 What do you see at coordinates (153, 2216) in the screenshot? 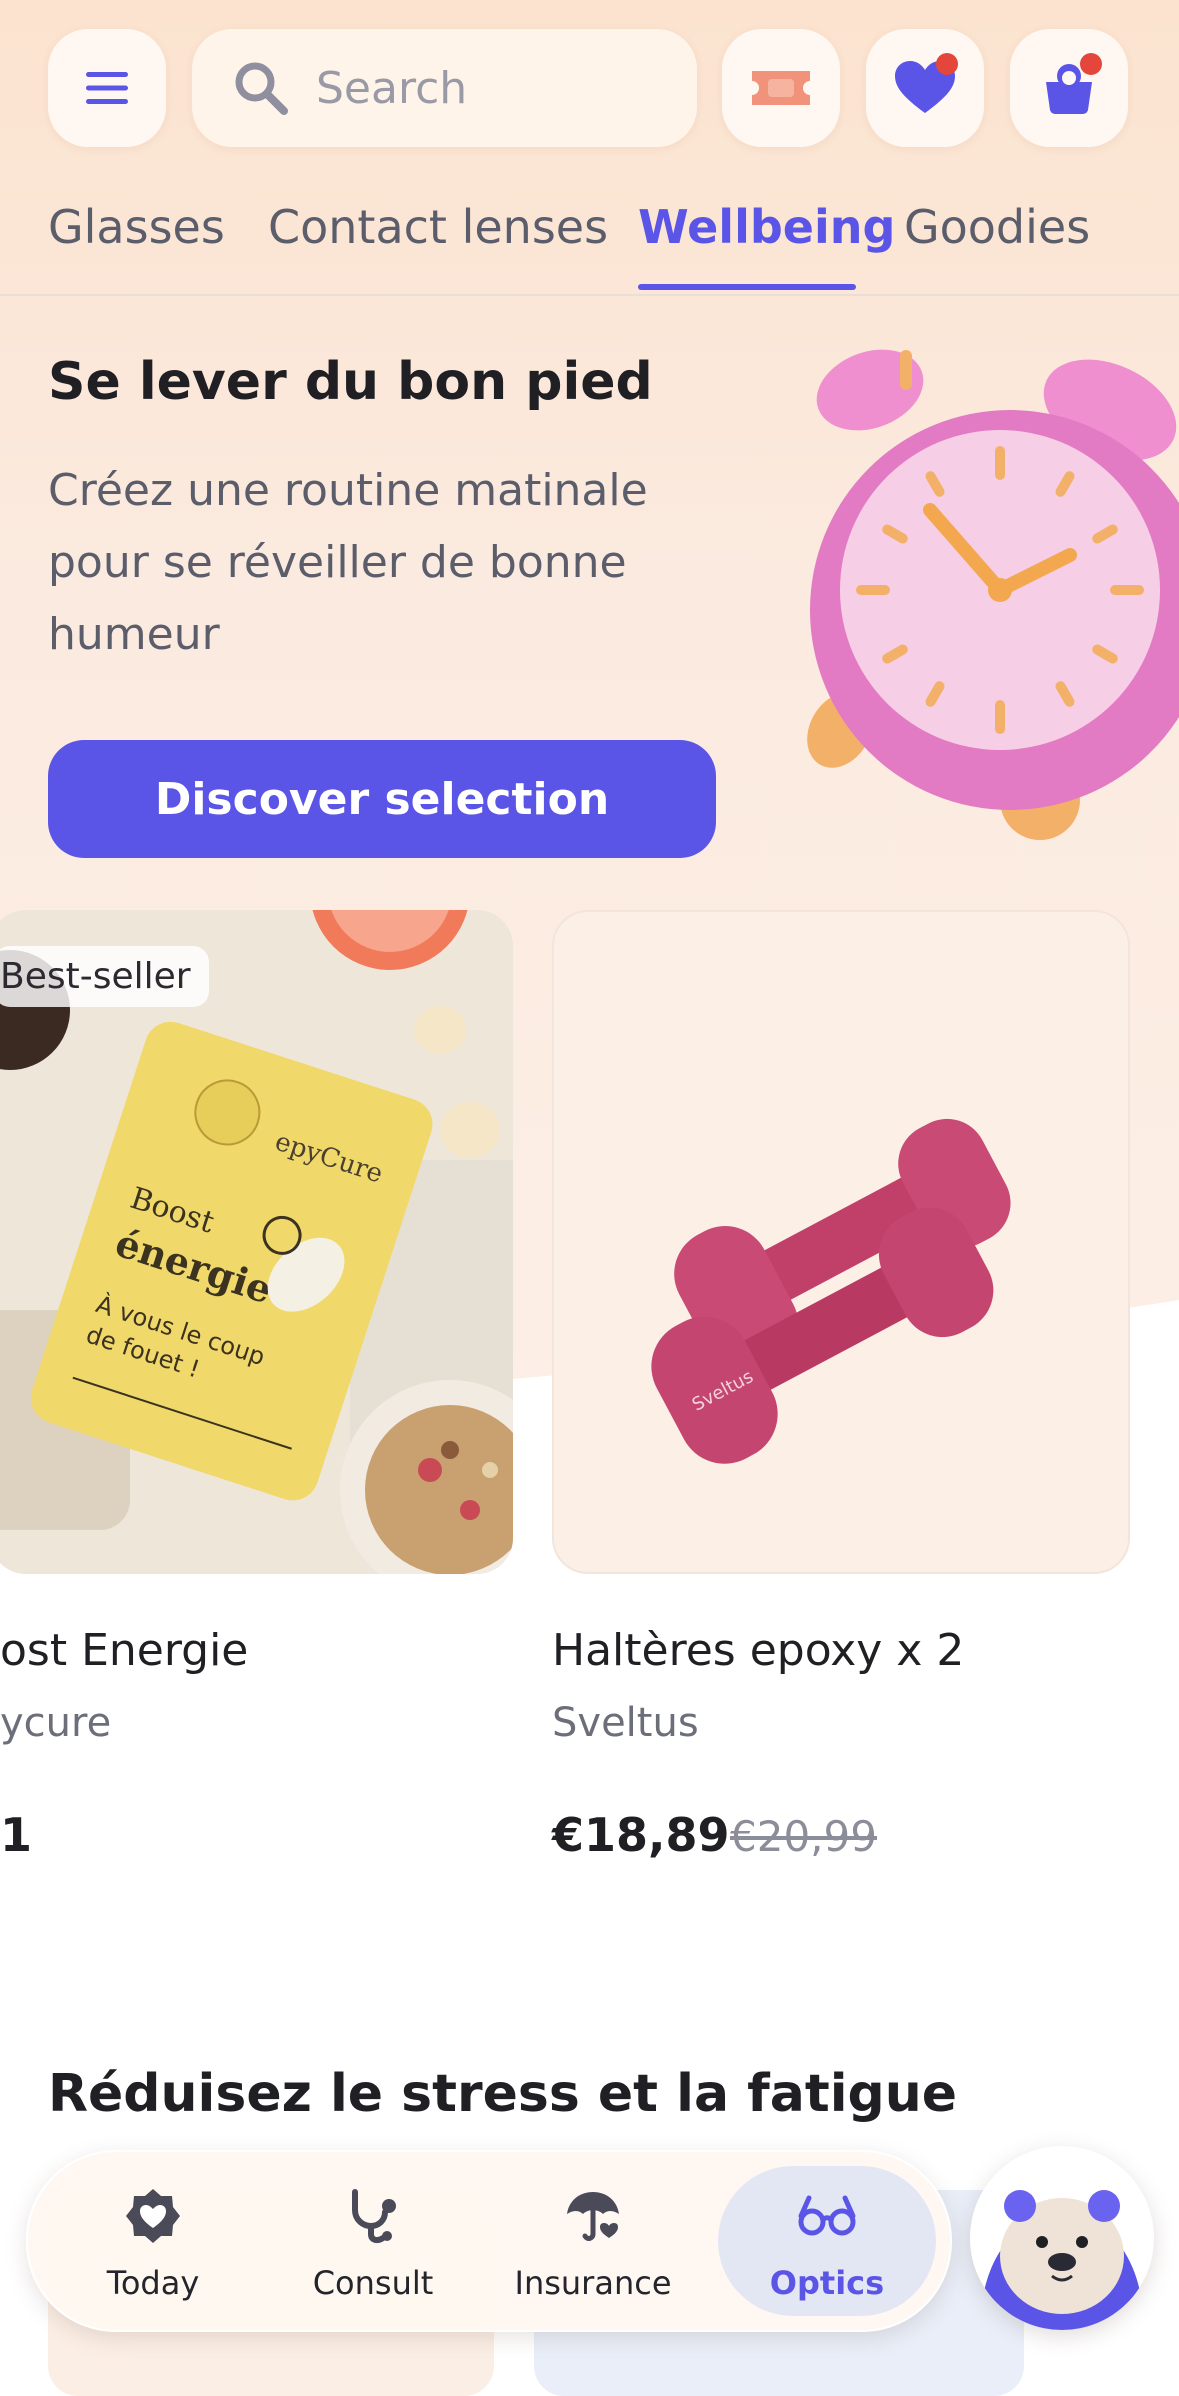
I see `heart-badge-icon` at bounding box center [153, 2216].